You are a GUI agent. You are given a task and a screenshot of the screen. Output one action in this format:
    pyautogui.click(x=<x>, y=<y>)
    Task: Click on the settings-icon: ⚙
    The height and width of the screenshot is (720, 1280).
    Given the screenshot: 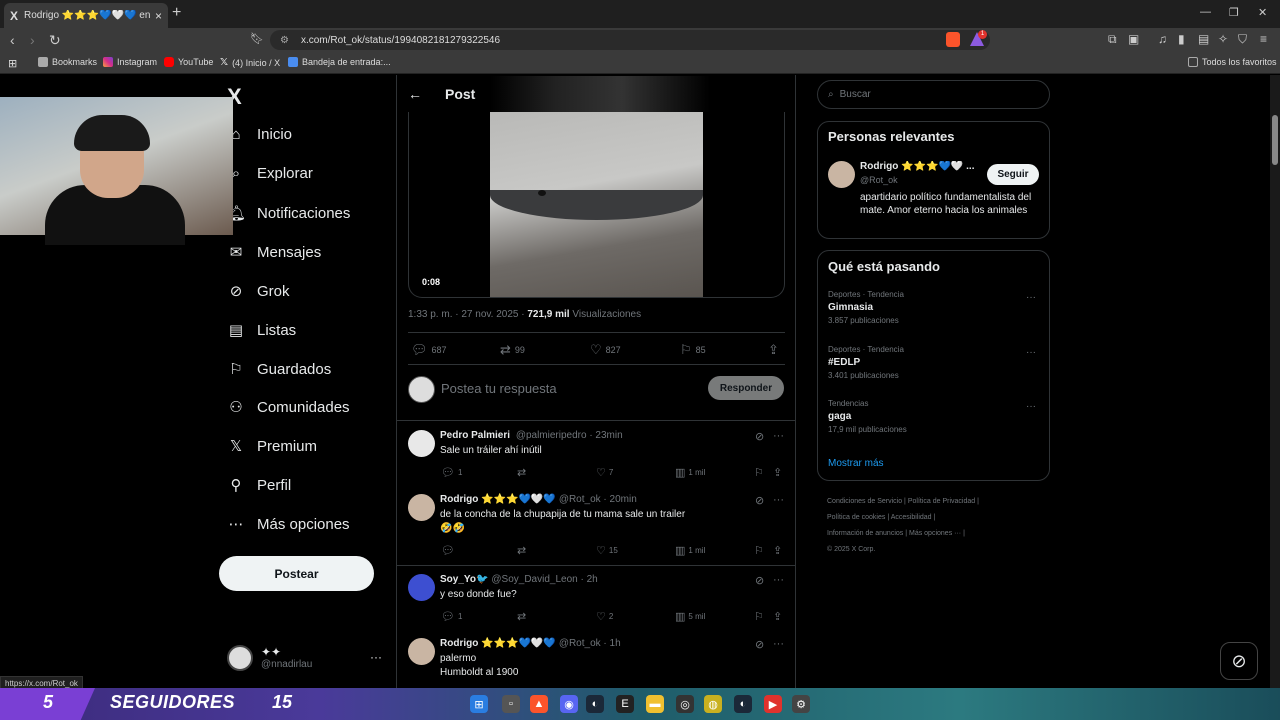 What is the action you would take?
    pyautogui.click(x=801, y=704)
    